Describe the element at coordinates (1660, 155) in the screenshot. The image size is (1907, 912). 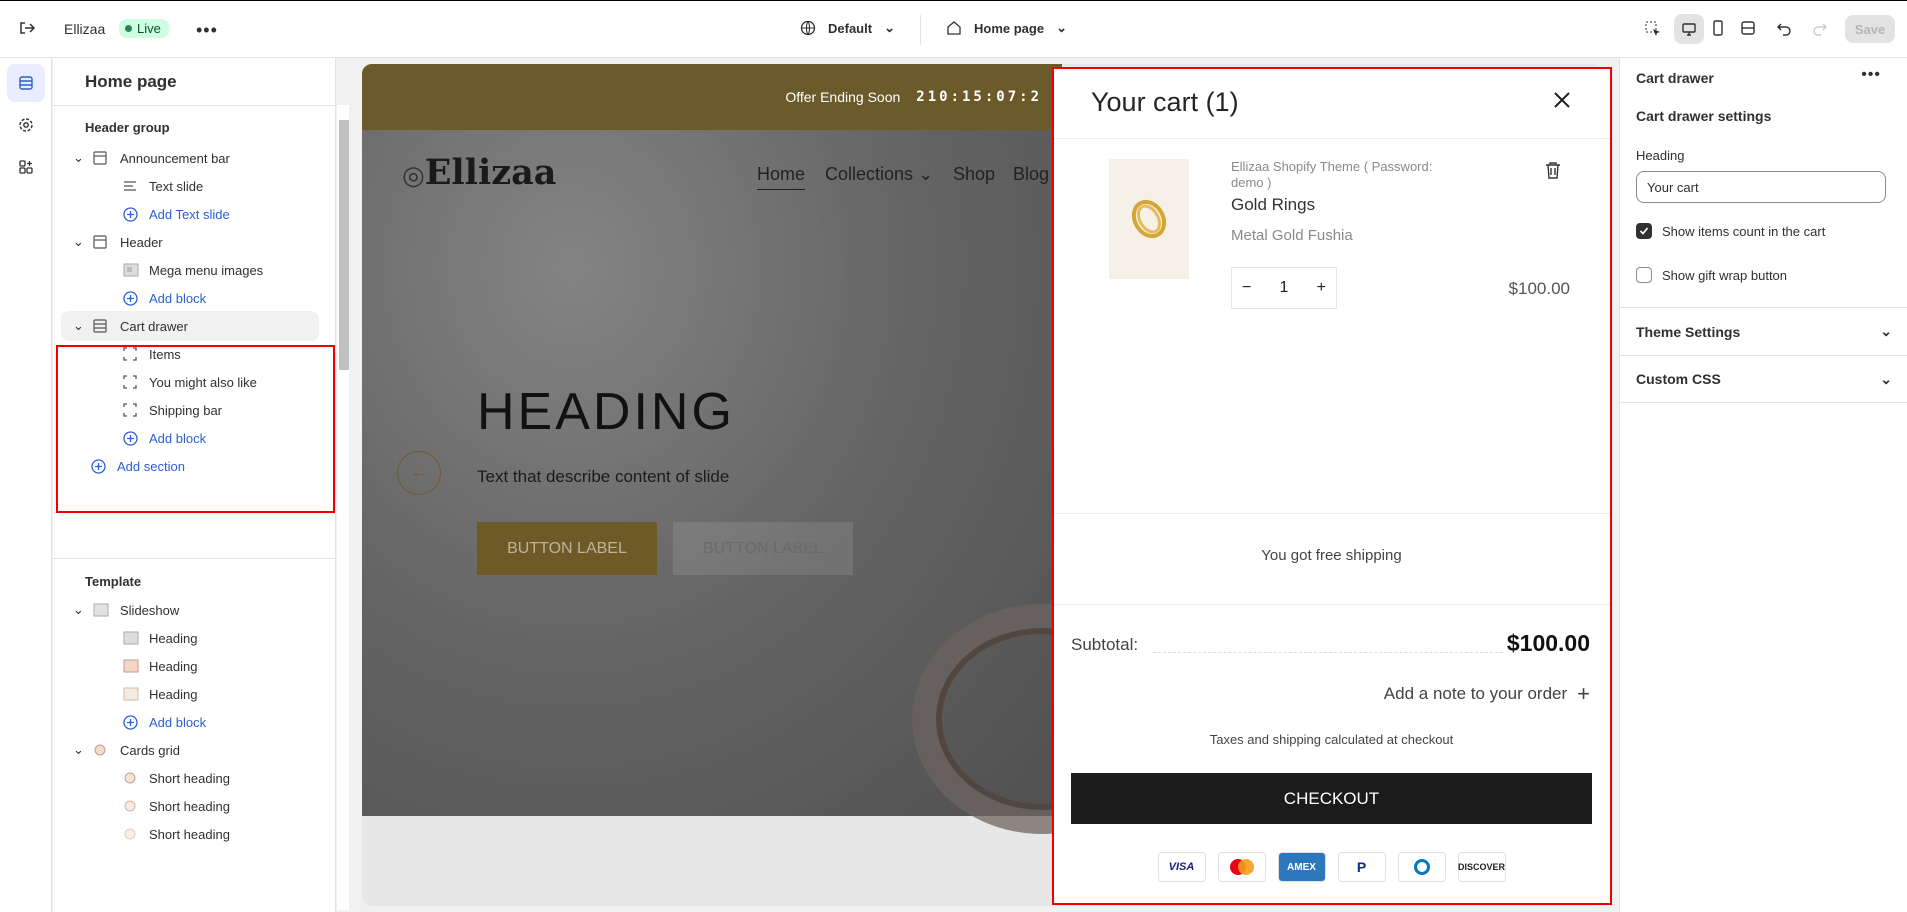
I see `heading-field-label: Heading` at that location.